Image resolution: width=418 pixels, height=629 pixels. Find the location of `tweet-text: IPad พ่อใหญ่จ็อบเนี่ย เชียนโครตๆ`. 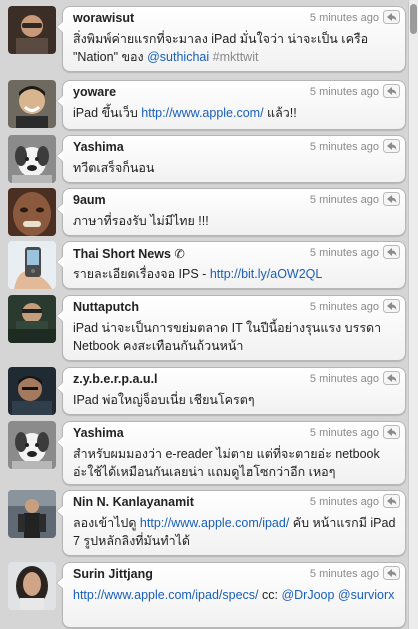

tweet-text: IPad พ่อใหญ่จ็อบเนี่ย เชียนโครตๆ is located at coordinates (235, 400).